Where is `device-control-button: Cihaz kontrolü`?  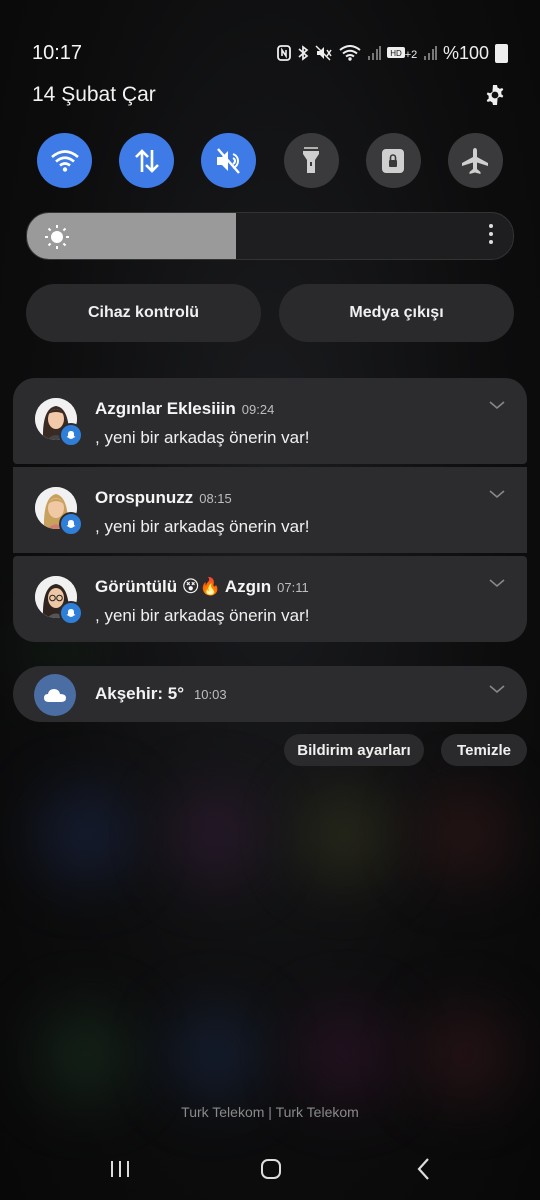
device-control-button: Cihaz kontrolü is located at coordinates (143, 313).